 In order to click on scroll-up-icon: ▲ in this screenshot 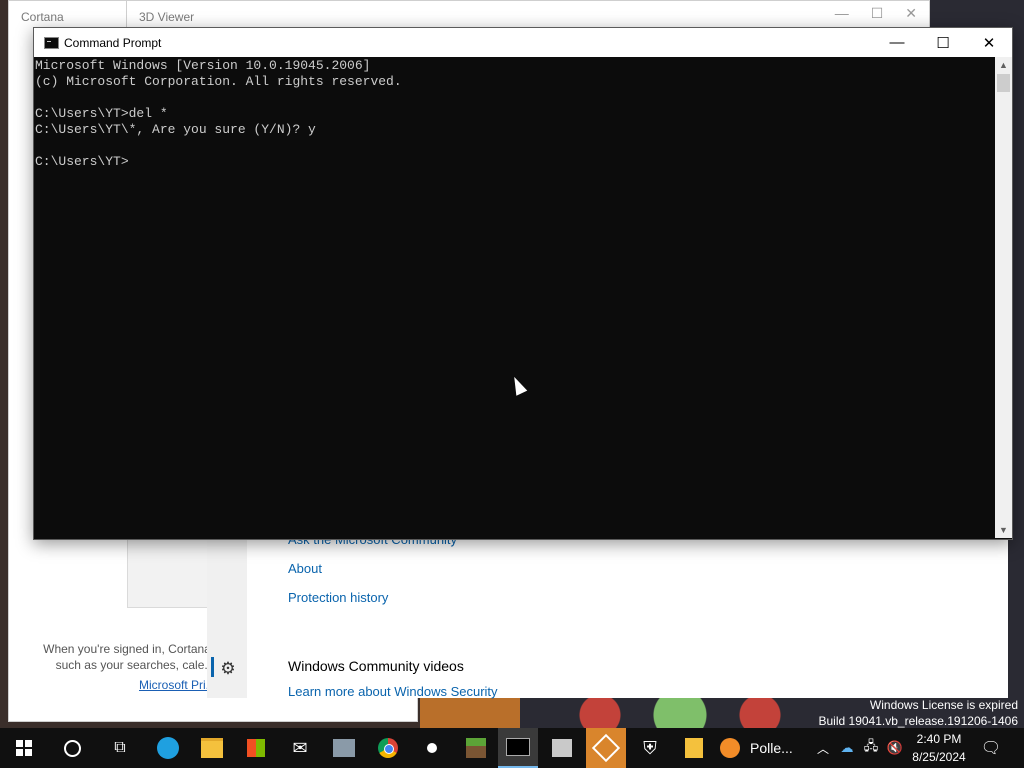, I will do `click(1003, 65)`.